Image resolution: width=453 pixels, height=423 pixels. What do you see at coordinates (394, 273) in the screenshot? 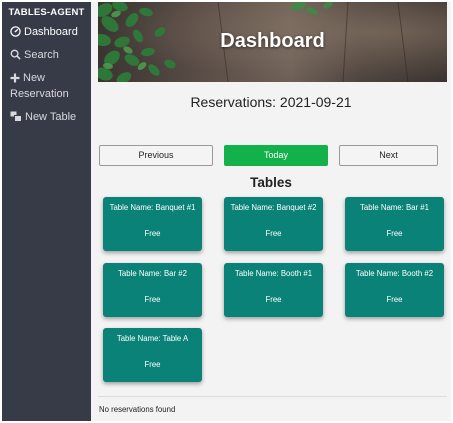
I see `table-name: Table Name: Booth #2` at bounding box center [394, 273].